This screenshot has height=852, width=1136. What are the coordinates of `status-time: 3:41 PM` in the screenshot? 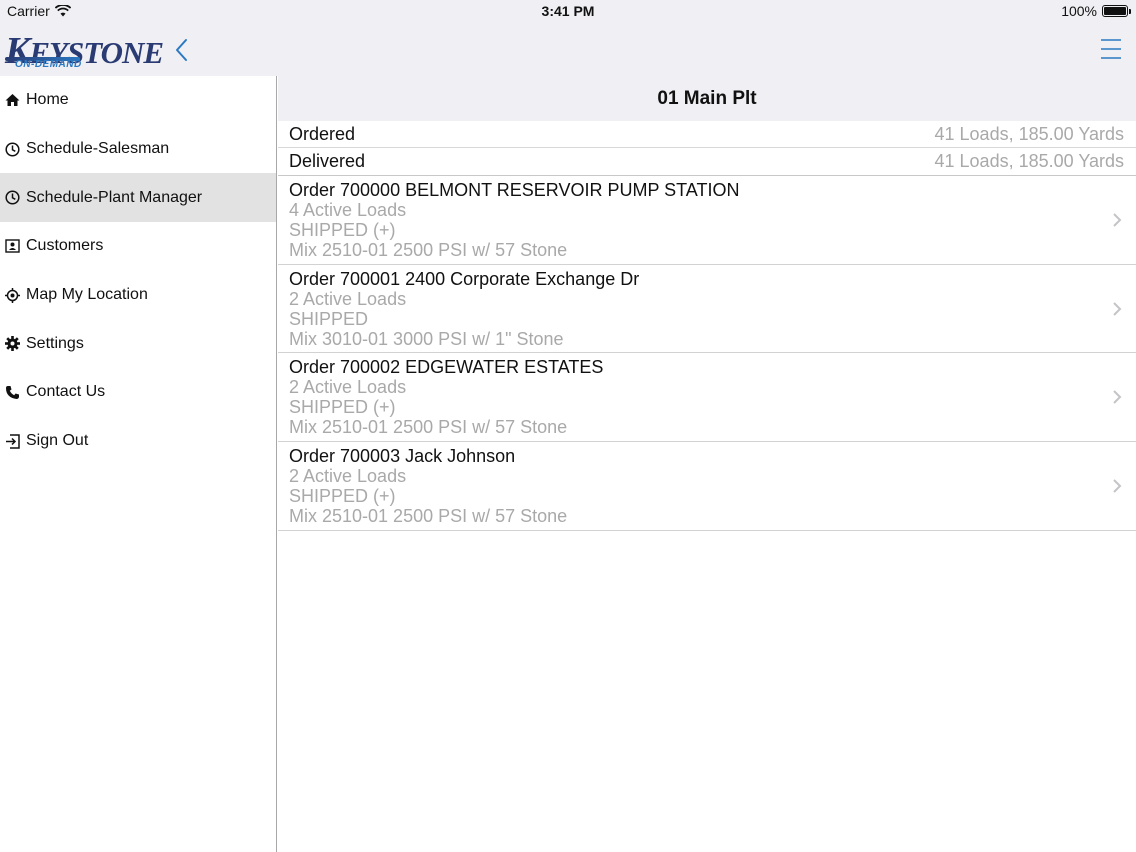 It's located at (568, 11).